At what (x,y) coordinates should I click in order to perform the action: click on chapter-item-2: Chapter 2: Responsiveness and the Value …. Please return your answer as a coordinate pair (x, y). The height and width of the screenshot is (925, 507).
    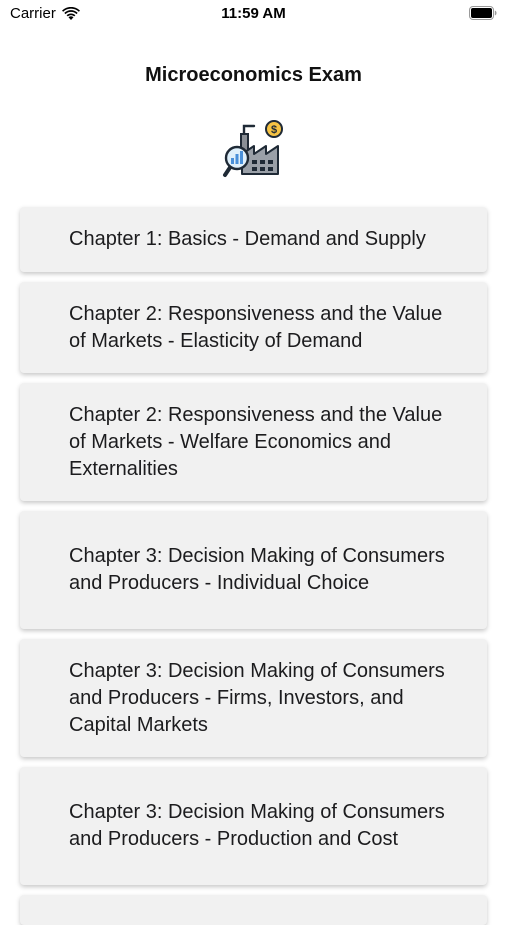
    Looking at the image, I should click on (253, 327).